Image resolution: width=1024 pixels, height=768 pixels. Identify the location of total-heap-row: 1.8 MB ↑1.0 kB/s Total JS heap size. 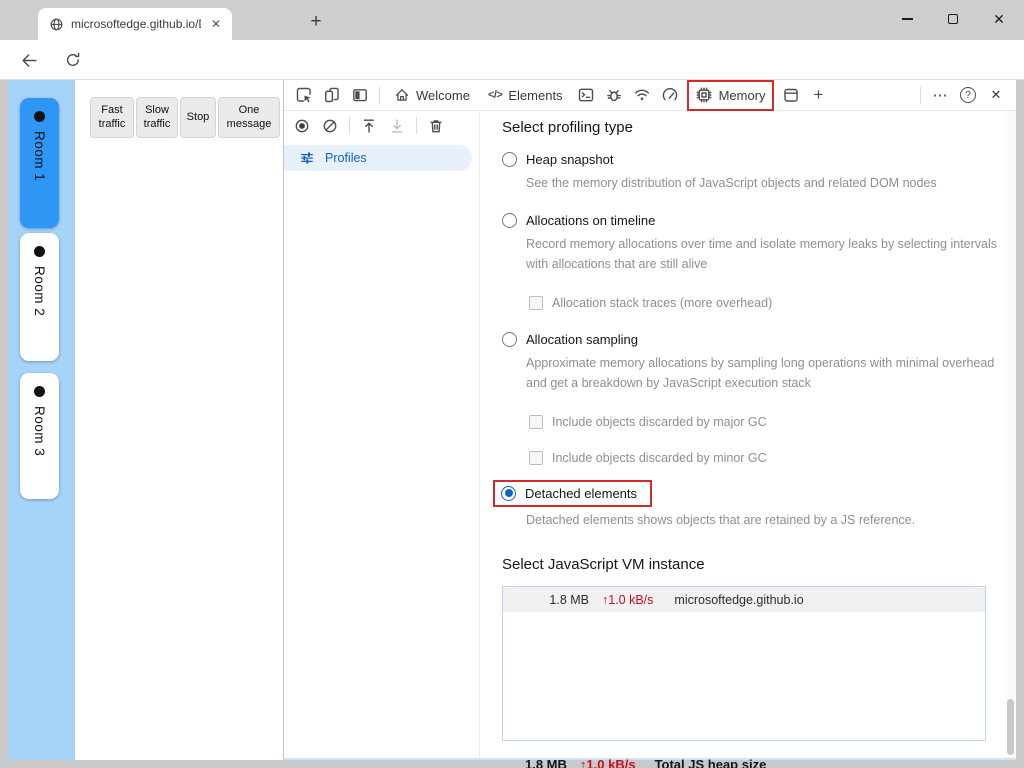
(753, 762).